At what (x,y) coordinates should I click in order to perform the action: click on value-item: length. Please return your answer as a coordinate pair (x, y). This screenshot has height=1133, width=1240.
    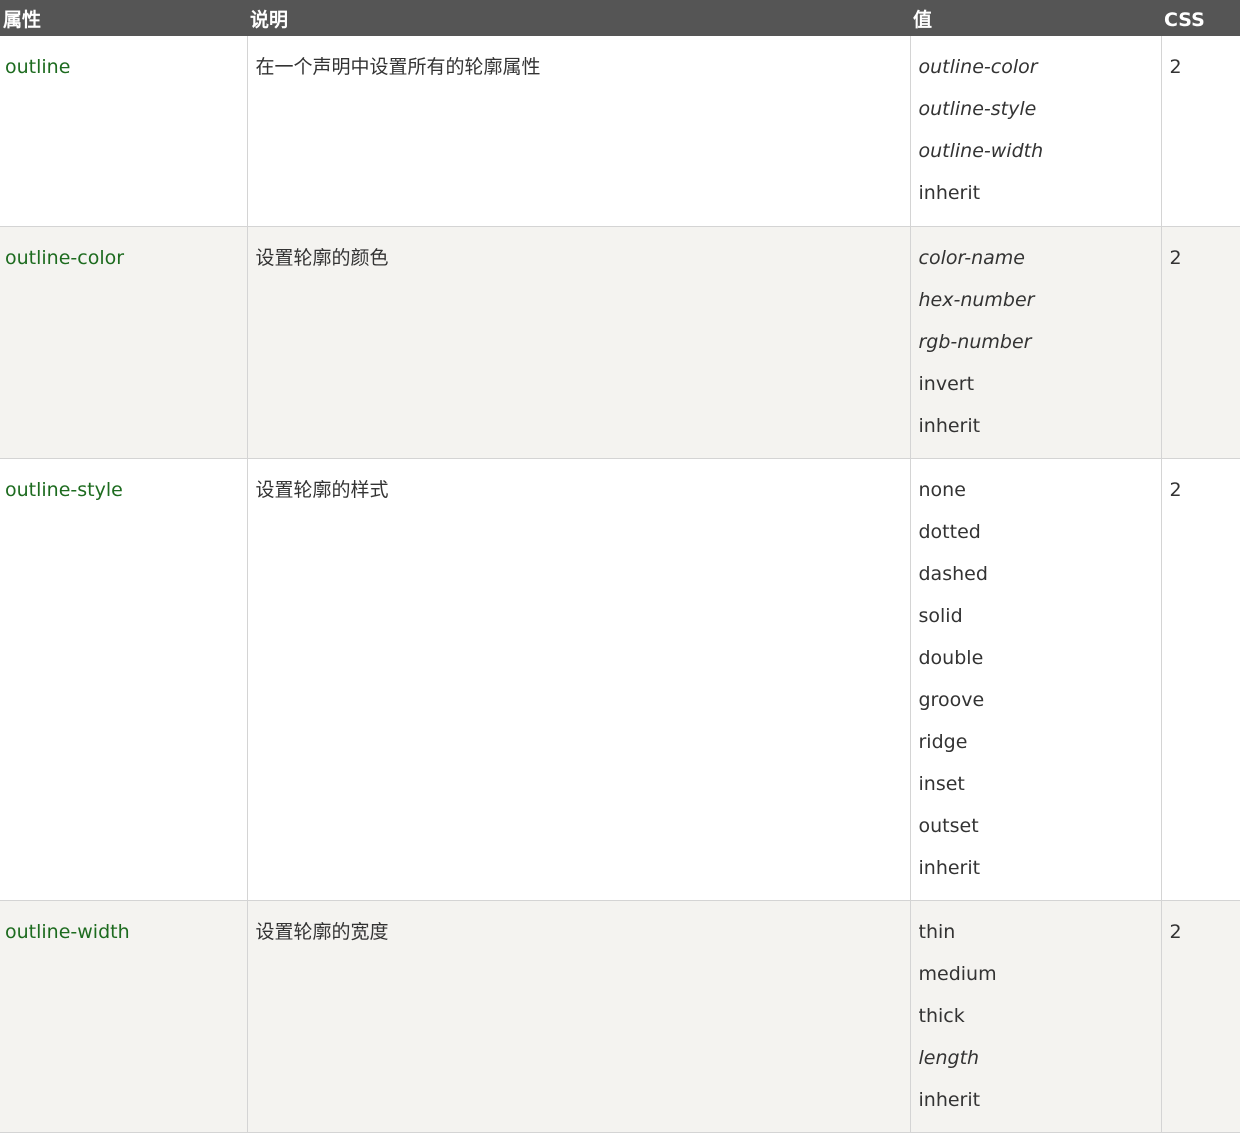
    Looking at the image, I should click on (949, 1057).